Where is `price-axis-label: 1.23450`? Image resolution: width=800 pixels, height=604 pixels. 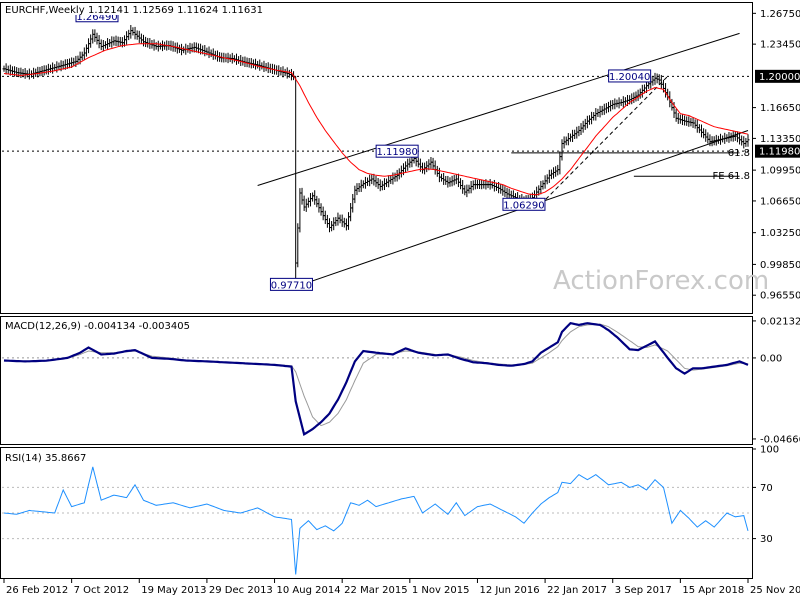
price-axis-label: 1.23450 is located at coordinates (780, 45).